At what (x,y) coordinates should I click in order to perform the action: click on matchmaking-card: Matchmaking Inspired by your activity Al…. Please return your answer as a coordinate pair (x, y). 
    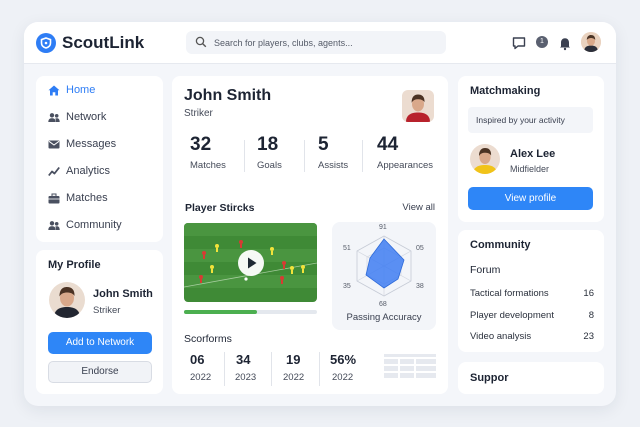
    Looking at the image, I should click on (531, 149).